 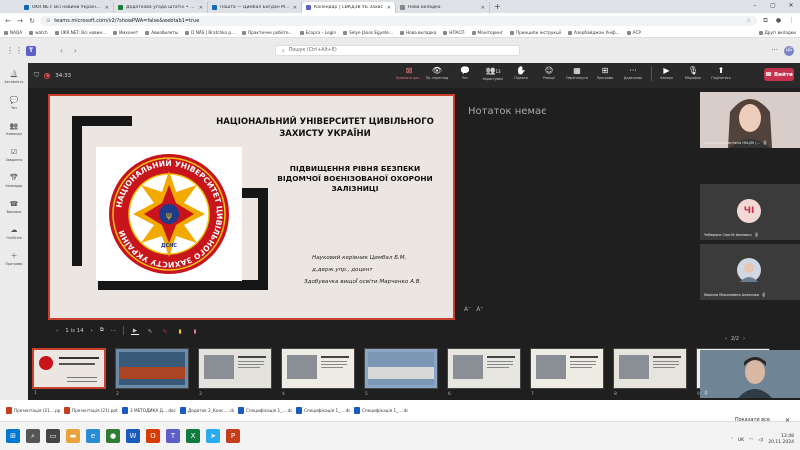 What do you see at coordinates (665, 73) in the screenshot?
I see `toolbar-camera-button: ▶ Камера` at bounding box center [665, 73].